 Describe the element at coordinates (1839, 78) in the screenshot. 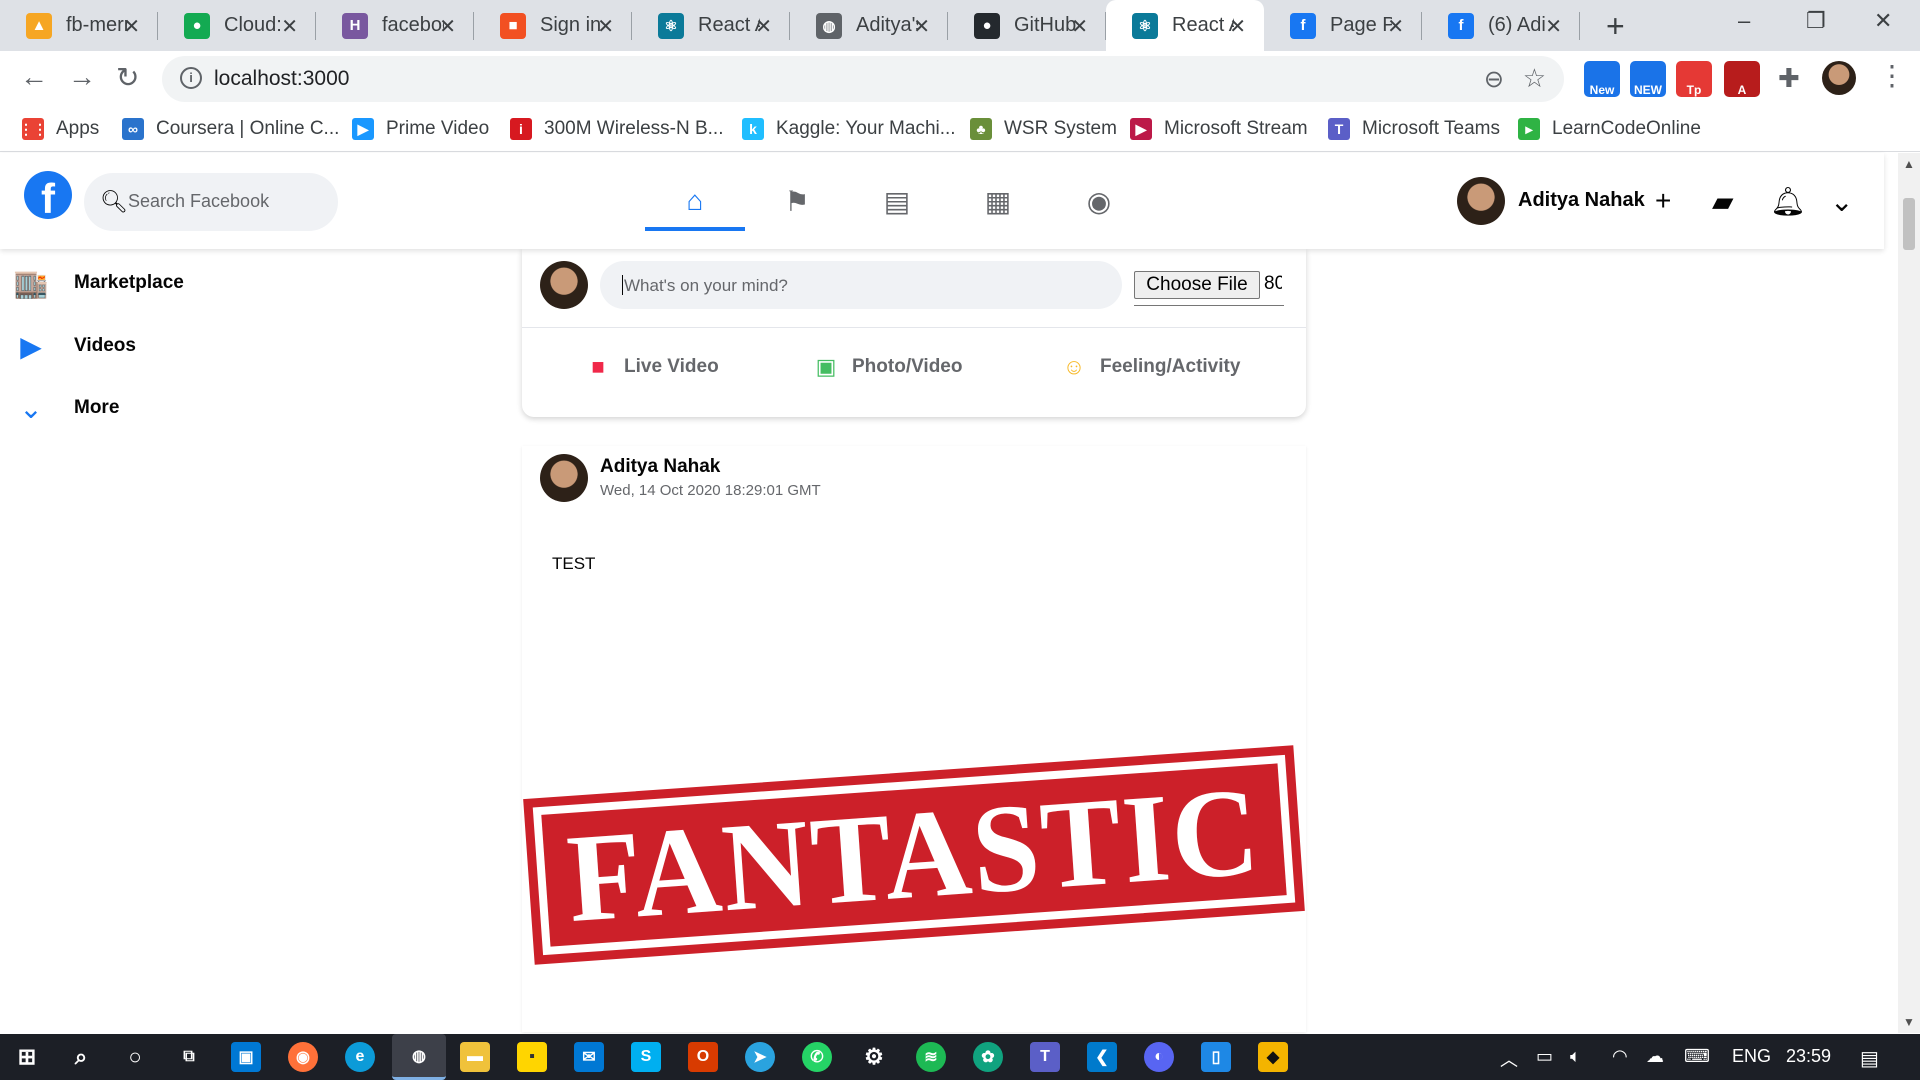

I see `profile-avatar` at that location.